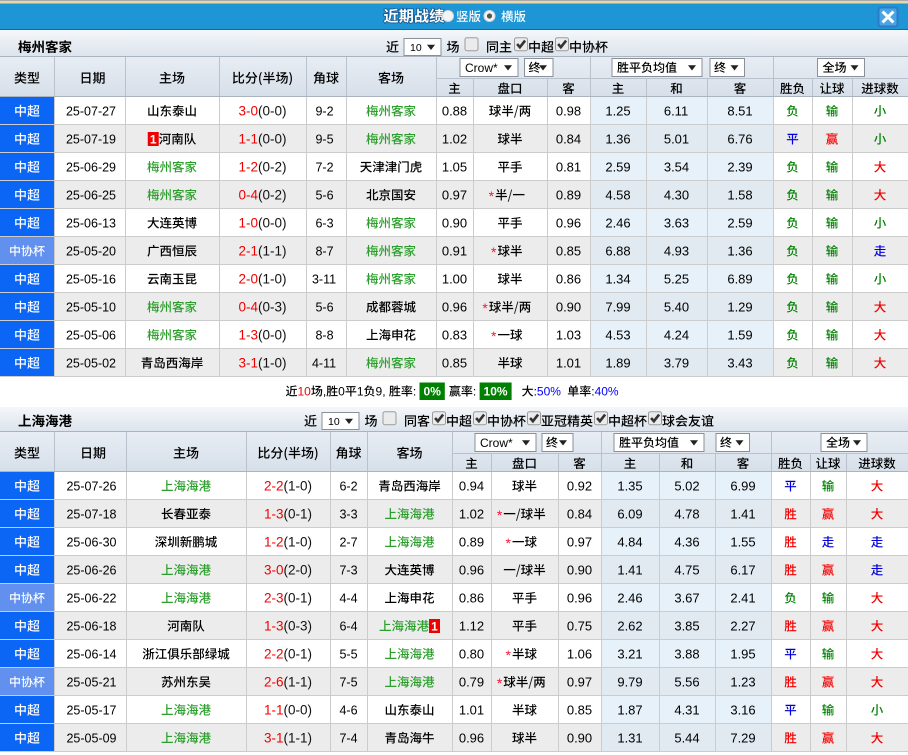  I want to click on svg-text: (0-3), so click(298, 626).